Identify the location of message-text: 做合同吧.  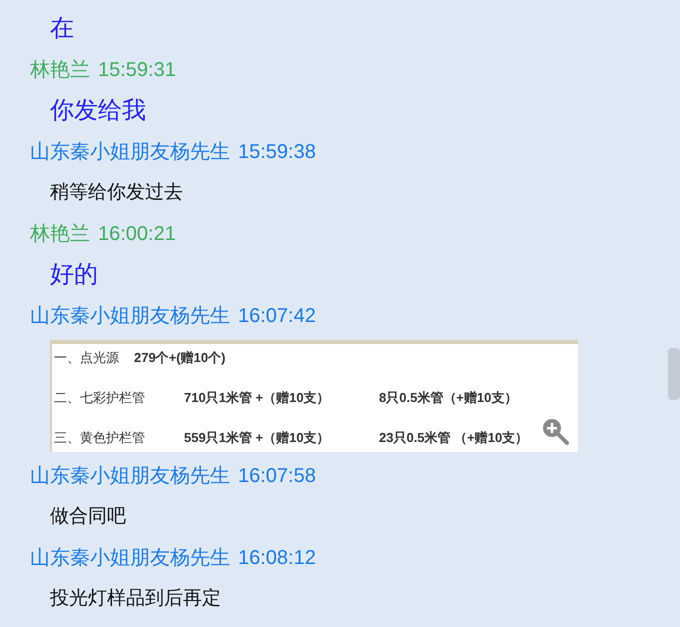
(88, 516).